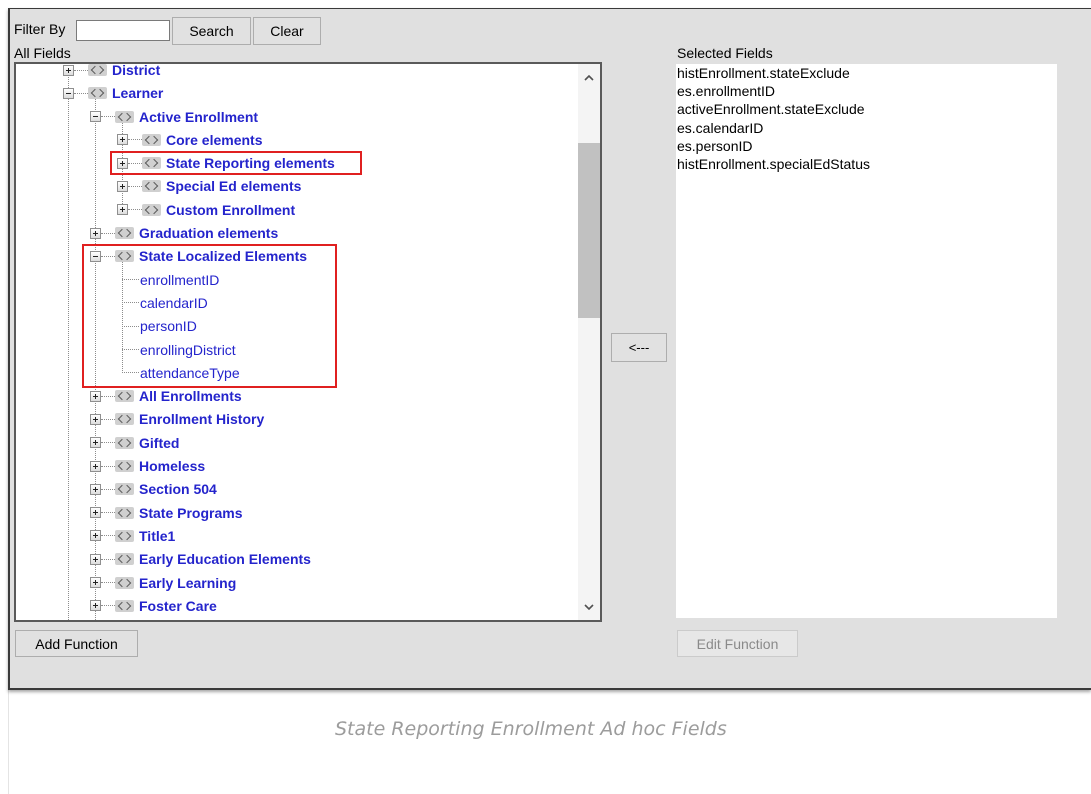 Image resolution: width=1091 pixels, height=794 pixels. What do you see at coordinates (639, 347) in the screenshot?
I see `move-left-button: <---` at bounding box center [639, 347].